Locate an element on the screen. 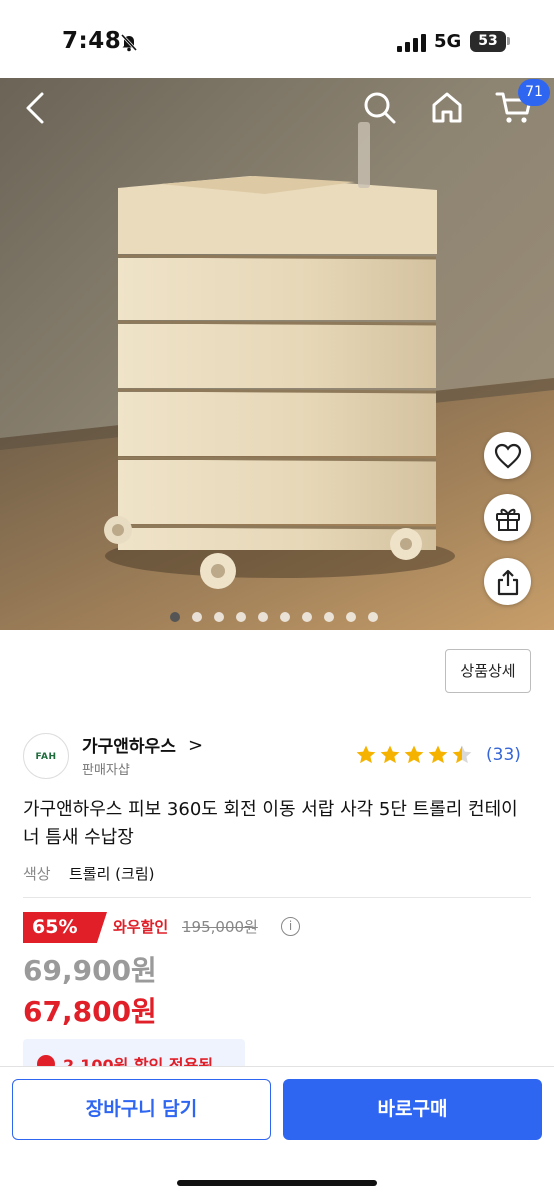 This screenshot has height=1200, width=554. bottom-action-bar: 장바구니 담기 바로구매 is located at coordinates (277, 1133).